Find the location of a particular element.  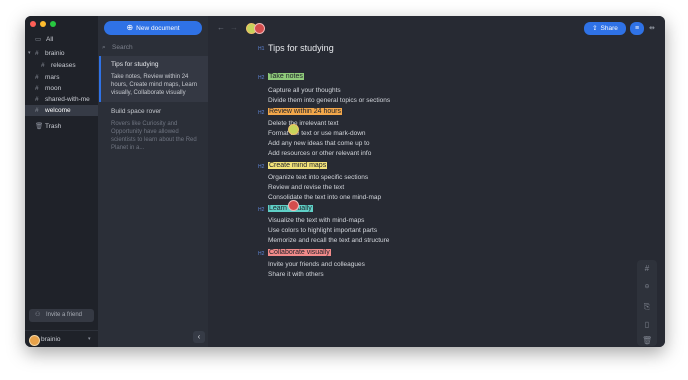

forward-arrow-icon: → is located at coordinates (234, 28).